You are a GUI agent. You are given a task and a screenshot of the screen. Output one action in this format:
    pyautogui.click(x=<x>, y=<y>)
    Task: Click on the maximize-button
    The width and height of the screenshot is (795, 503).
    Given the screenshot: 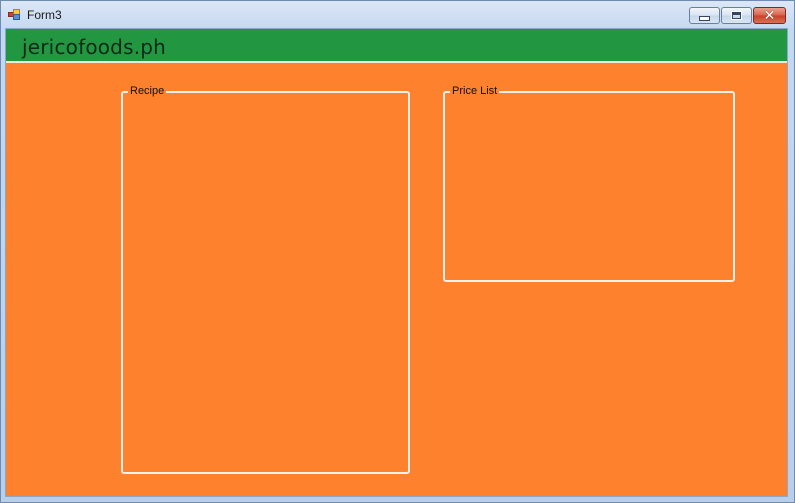 What is the action you would take?
    pyautogui.click(x=736, y=15)
    